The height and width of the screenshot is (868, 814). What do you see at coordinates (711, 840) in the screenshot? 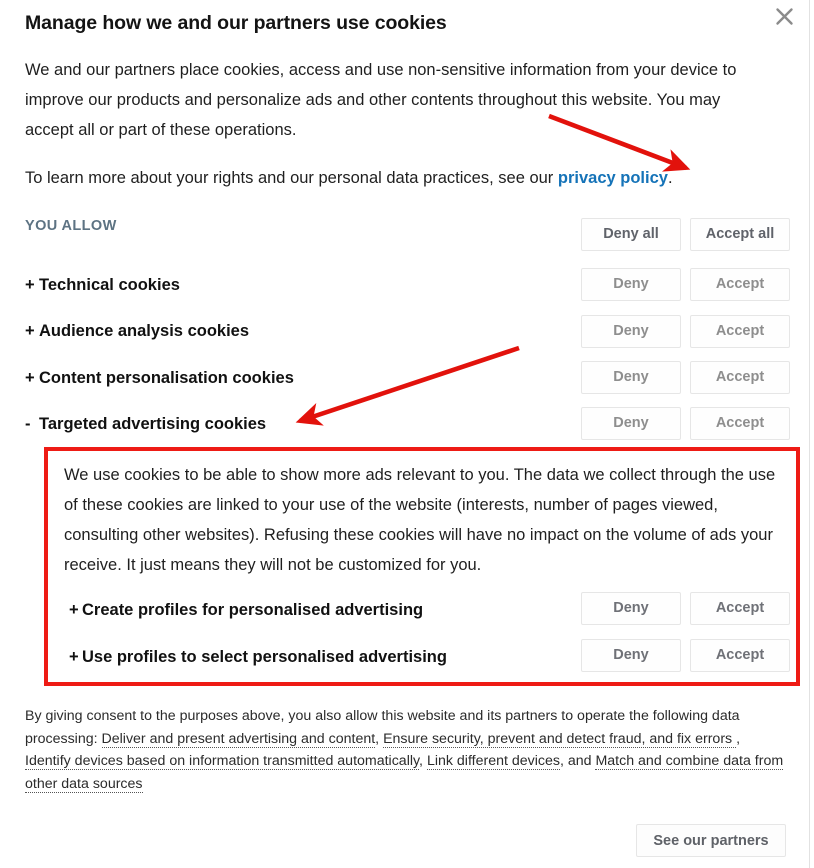
I see `see-our-partners-button: See our partners` at bounding box center [711, 840].